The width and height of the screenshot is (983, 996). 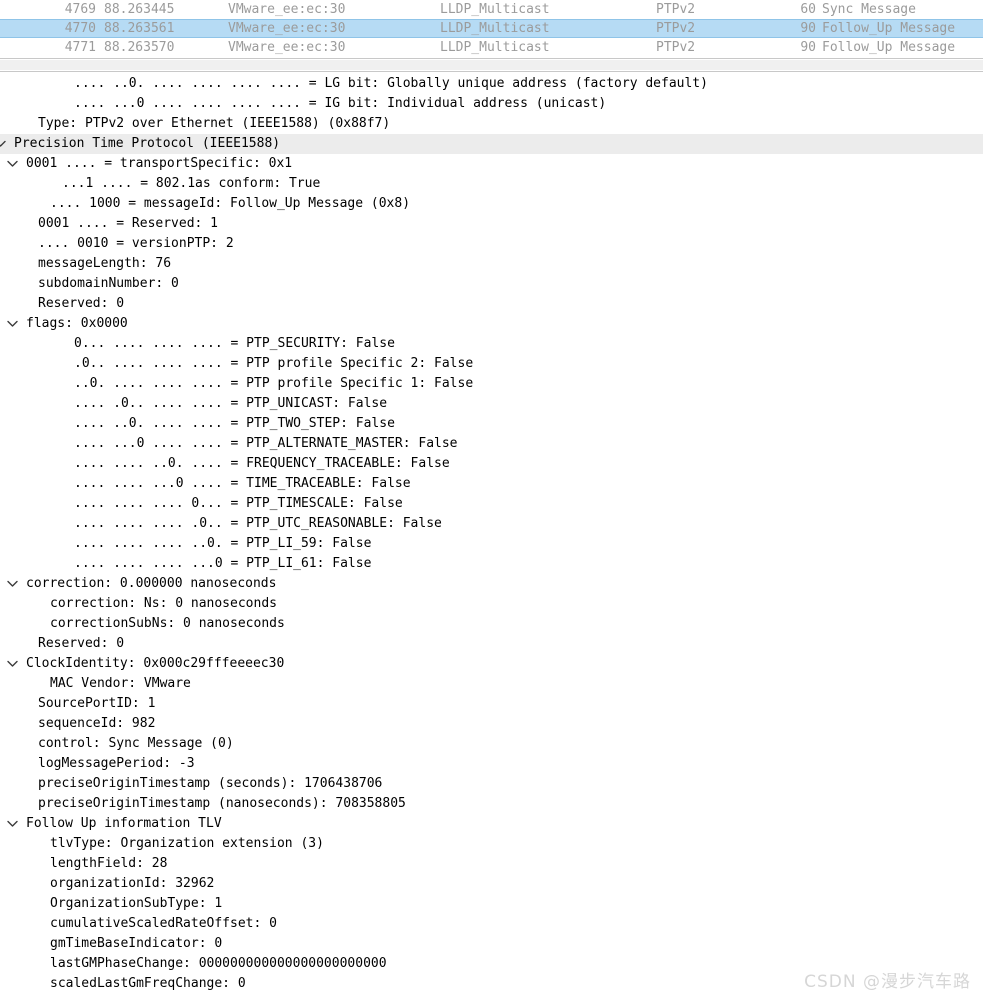 What do you see at coordinates (132, 883) in the screenshot?
I see `detail-field-label: organizationId: 32962` at bounding box center [132, 883].